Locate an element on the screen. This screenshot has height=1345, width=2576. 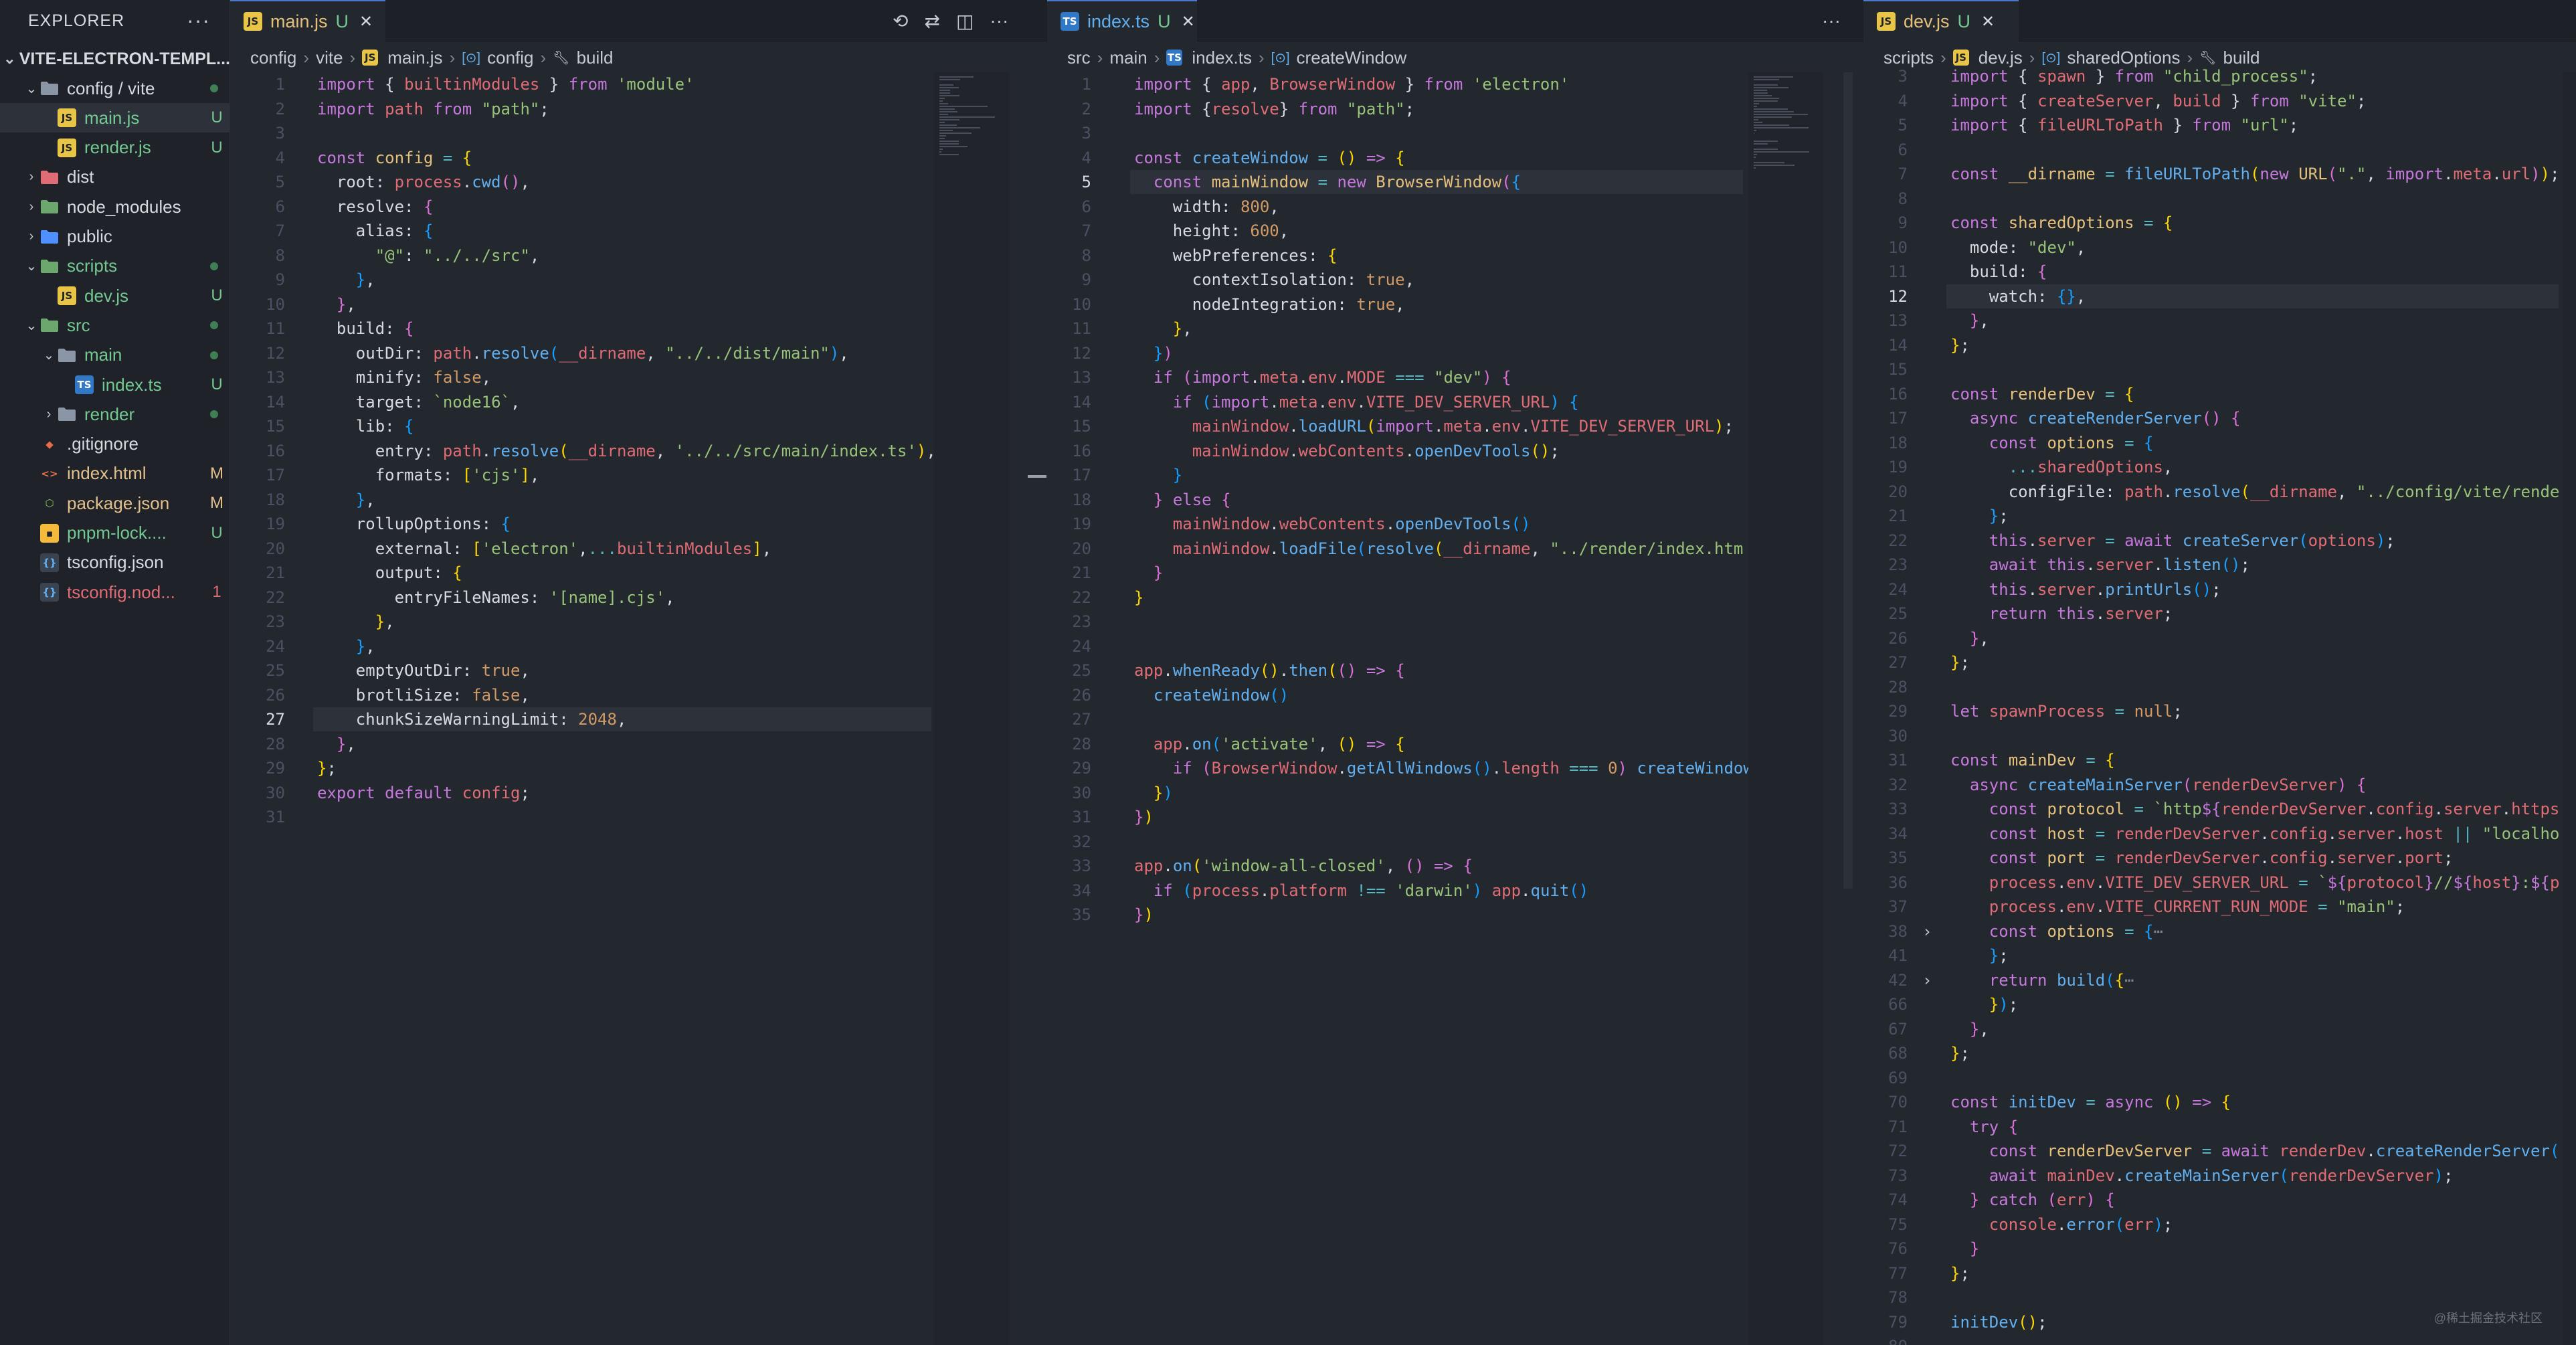
tree-item-label: tsconfig.json is located at coordinates (115, 562).